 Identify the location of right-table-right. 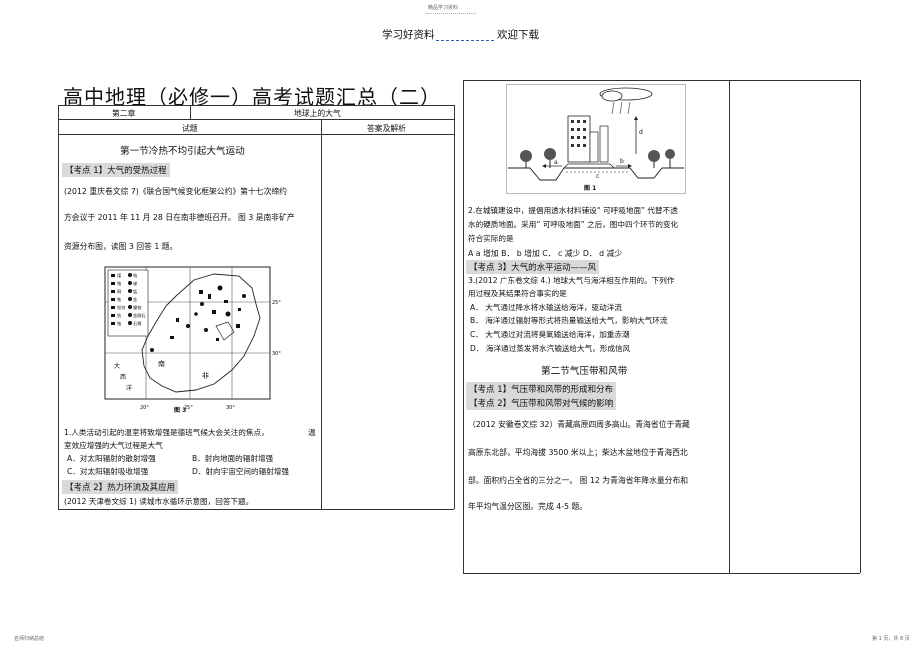
(860, 326).